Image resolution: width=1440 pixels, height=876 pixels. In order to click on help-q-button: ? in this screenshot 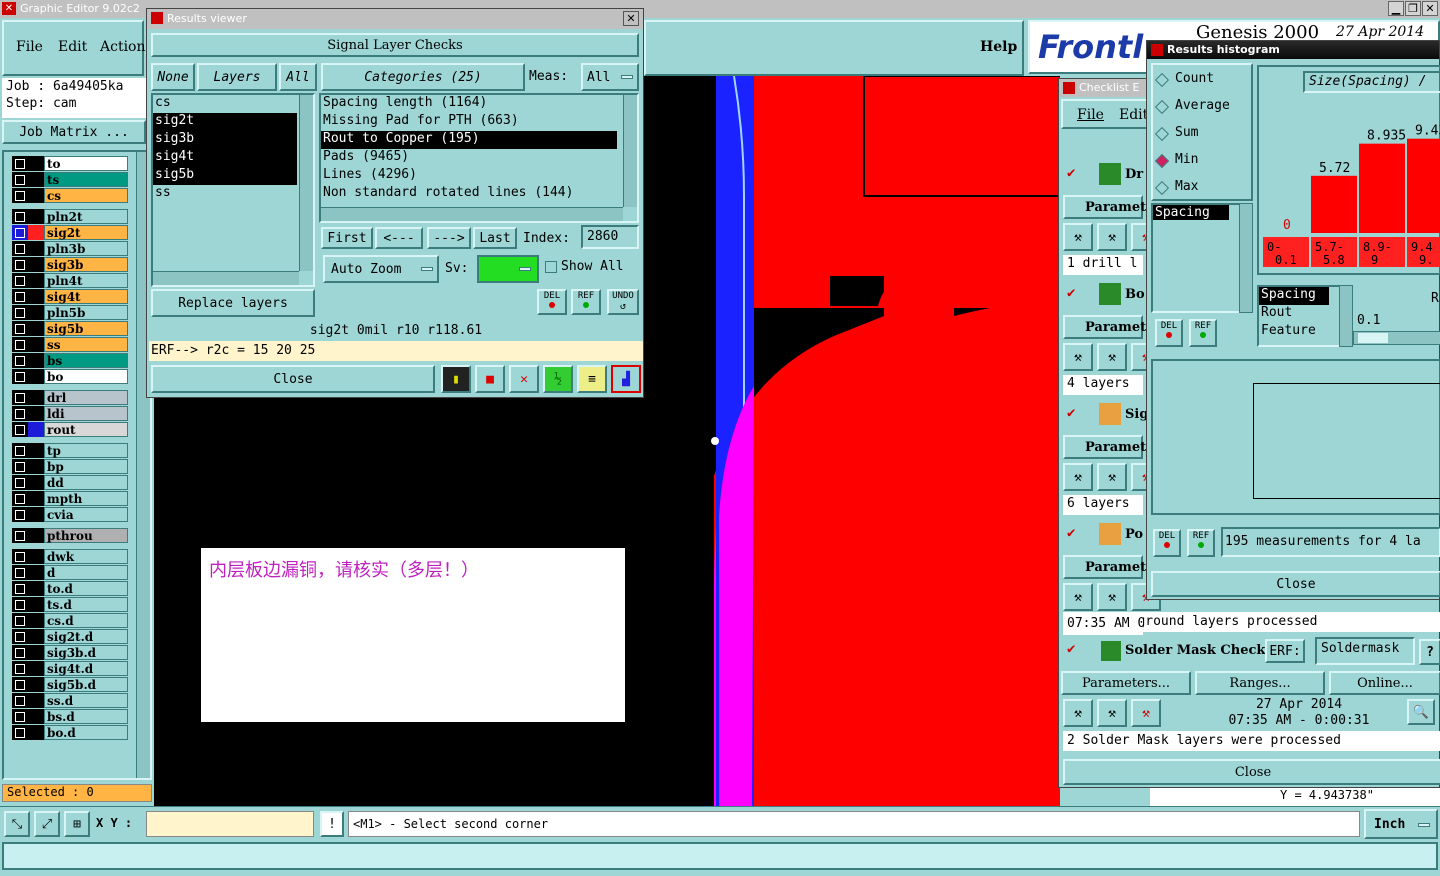, I will do `click(1429, 652)`.